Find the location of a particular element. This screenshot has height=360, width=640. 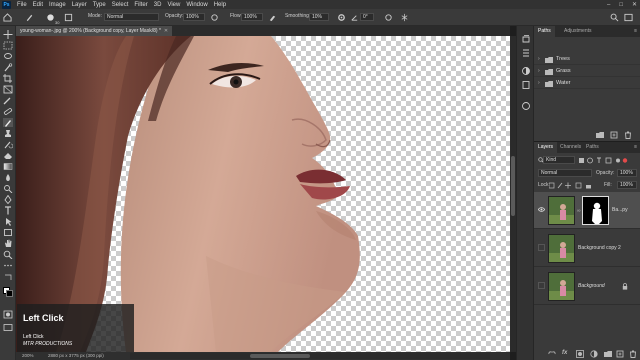

layer-style-fx-icon: fx is located at coordinates (566, 354).